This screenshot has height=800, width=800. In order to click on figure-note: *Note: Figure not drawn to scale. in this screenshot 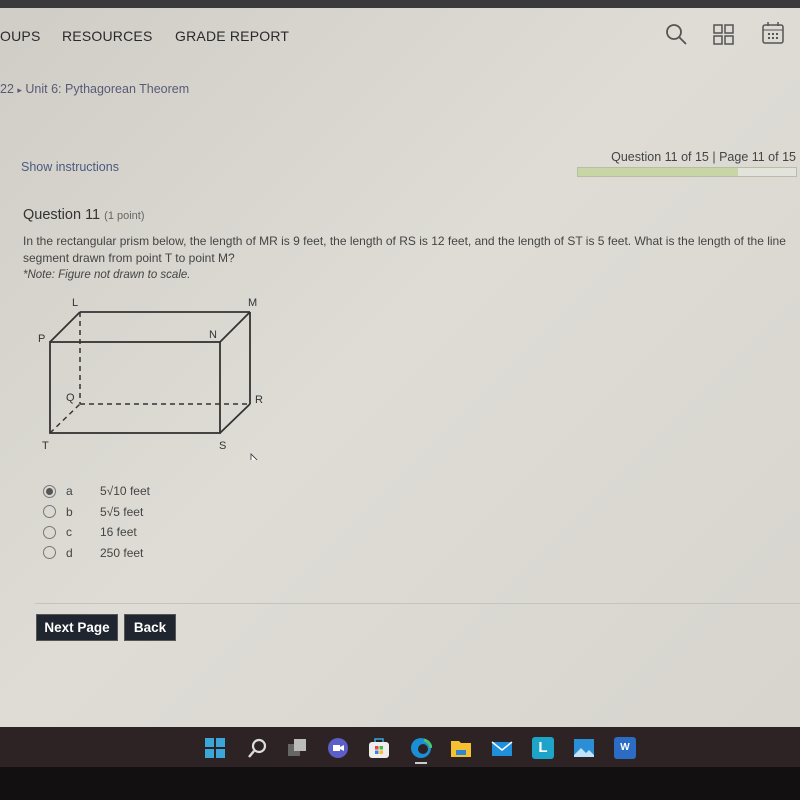, I will do `click(107, 275)`.